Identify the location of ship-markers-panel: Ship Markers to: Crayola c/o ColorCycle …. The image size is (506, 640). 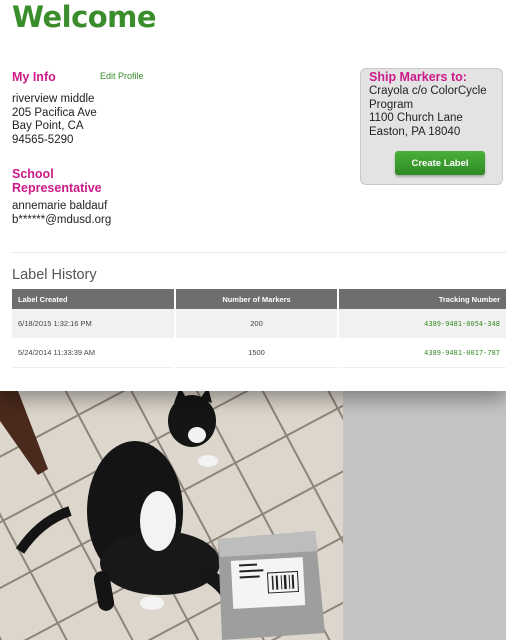
(431, 126).